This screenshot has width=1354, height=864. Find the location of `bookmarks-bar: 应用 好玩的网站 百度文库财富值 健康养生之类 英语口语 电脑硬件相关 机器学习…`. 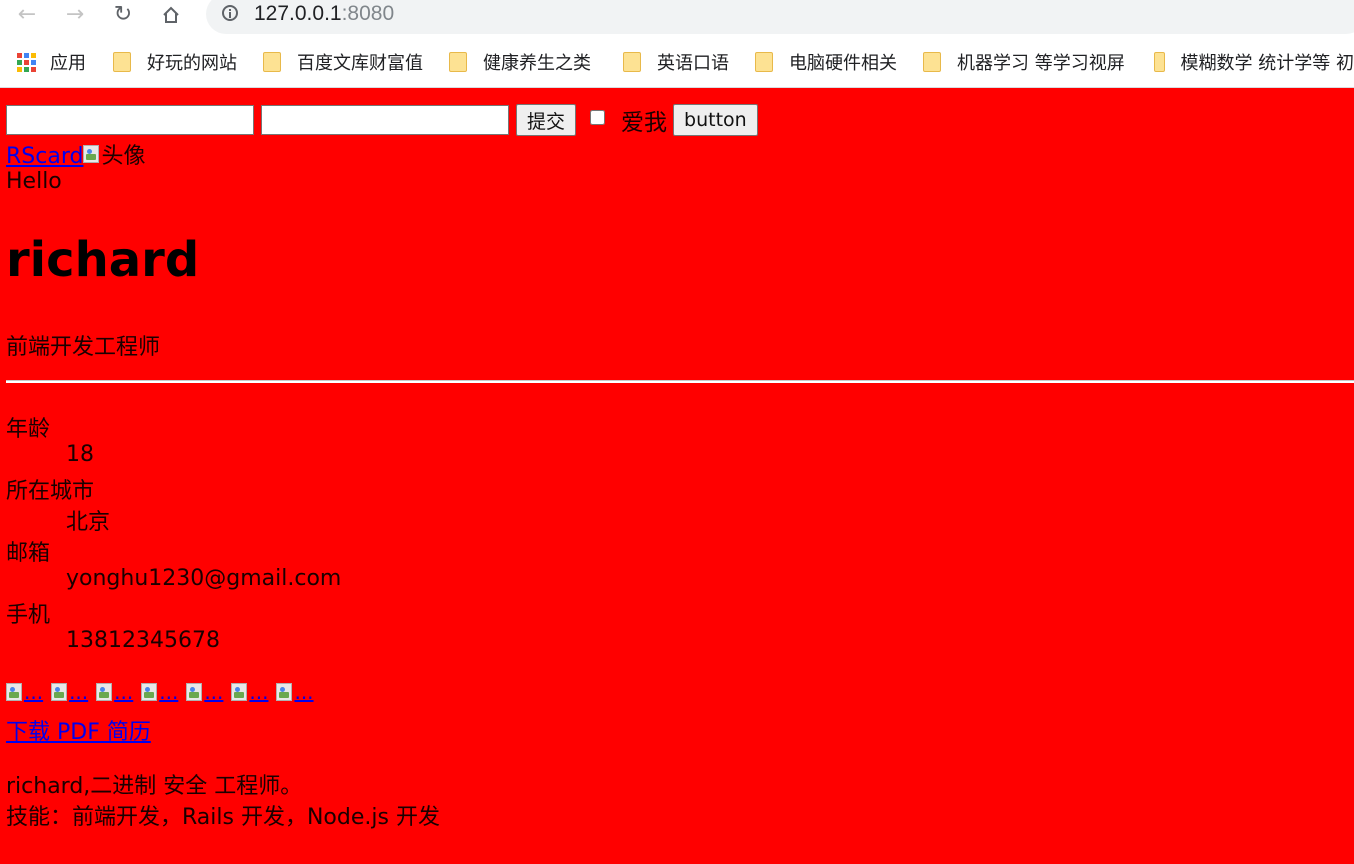

bookmarks-bar: 应用 好玩的网站 百度文库财富值 健康养生之类 英语口语 电脑硬件相关 机器学习… is located at coordinates (677, 62).